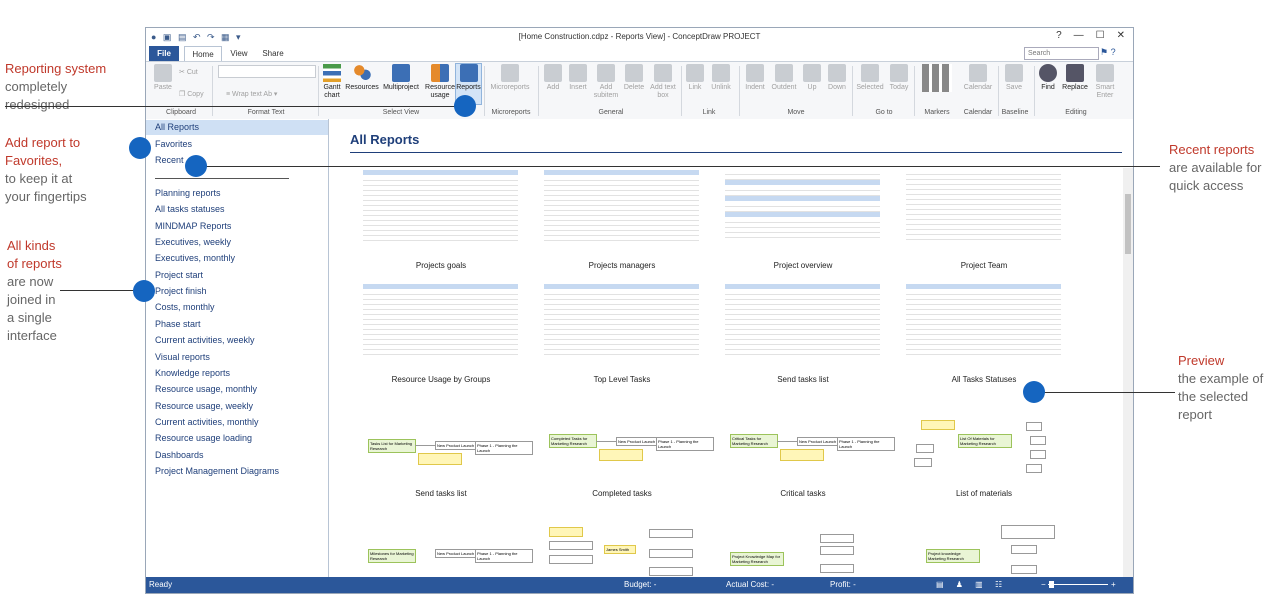 Image resolution: width=1278 pixels, height=600 pixels. I want to click on up-button: Up, so click(812, 78).